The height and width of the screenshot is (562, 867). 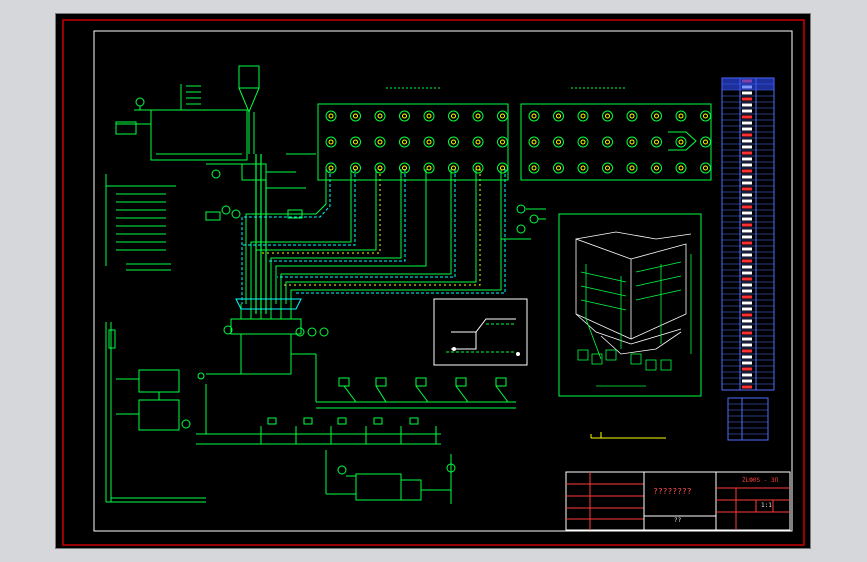 I want to click on panel-side-branch, so click(x=523, y=219).